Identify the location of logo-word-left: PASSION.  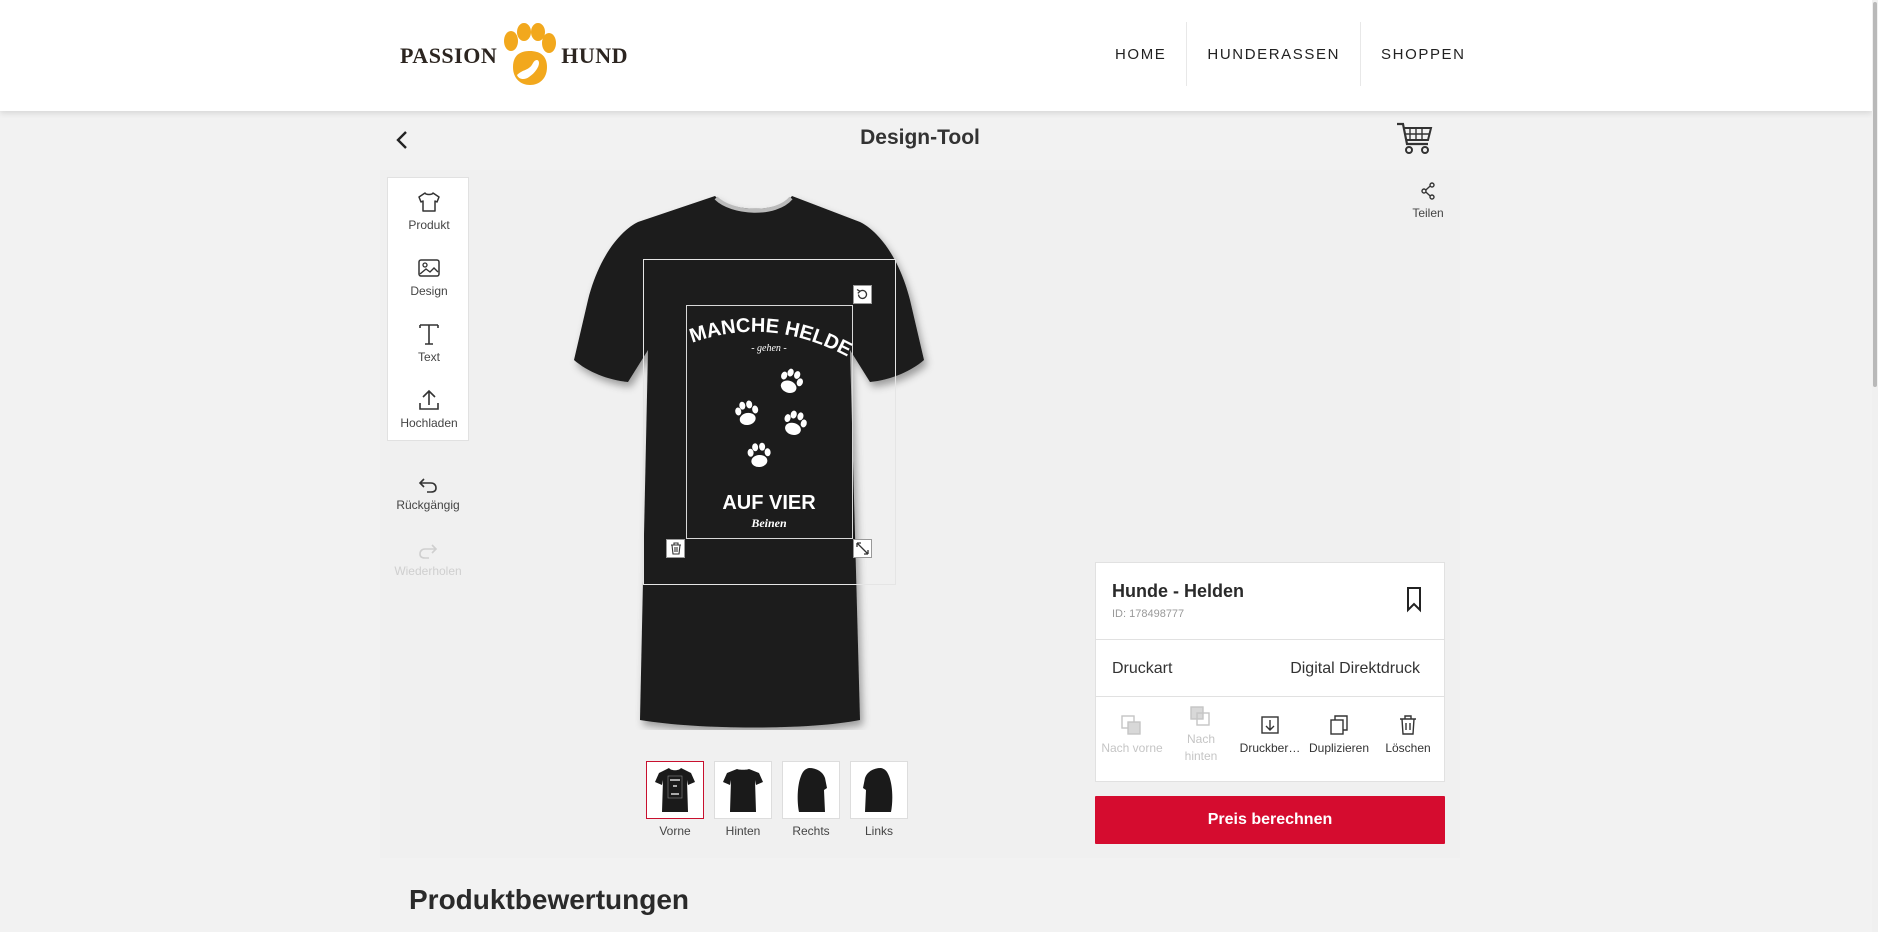
(449, 55).